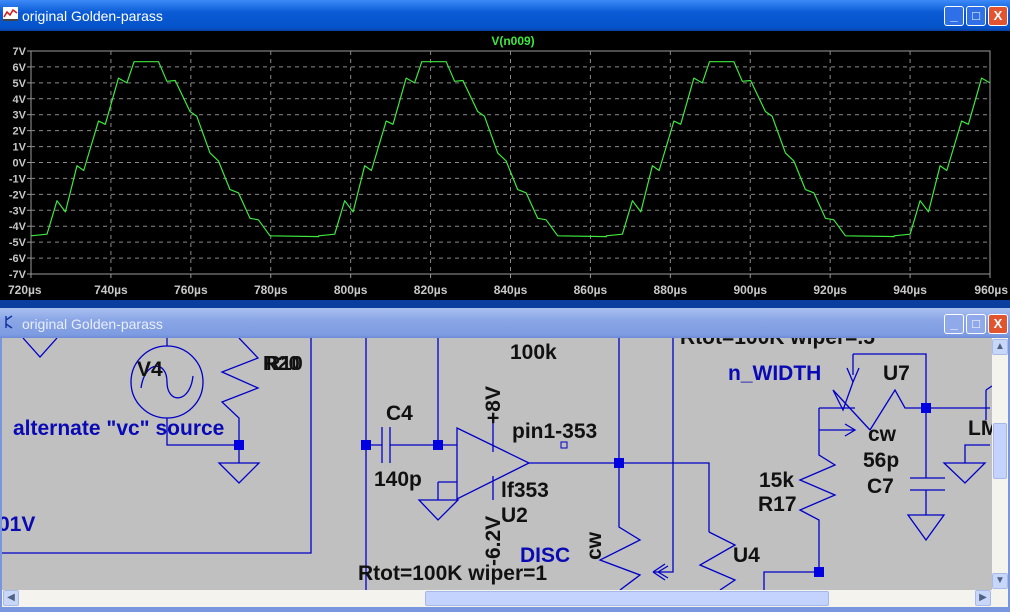  What do you see at coordinates (983, 598) in the screenshot?
I see `scroll-right-button: ▶` at bounding box center [983, 598].